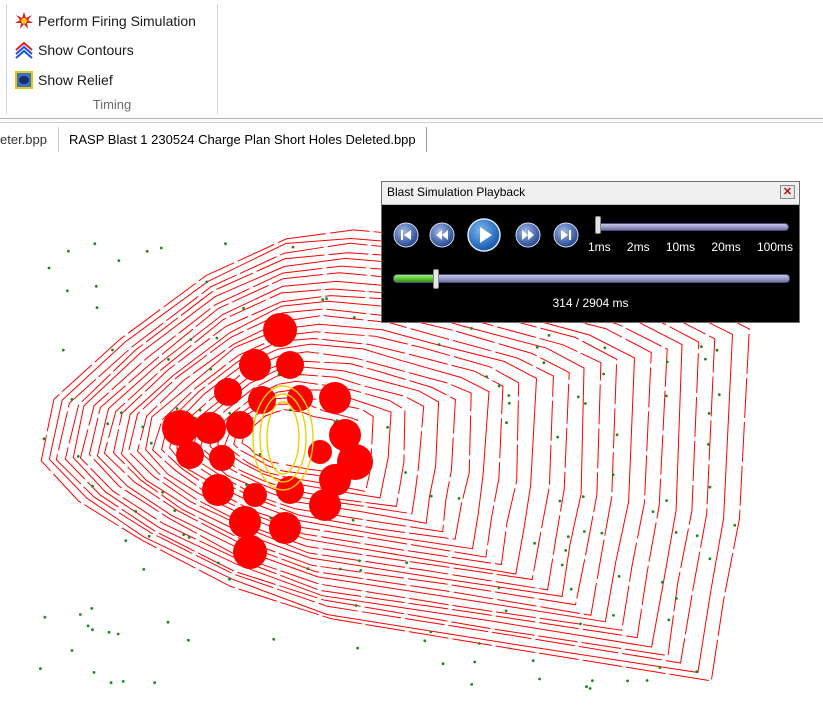 The height and width of the screenshot is (714, 823). Describe the element at coordinates (590, 303) in the screenshot. I see `time-readout: 314 / 2904 ms` at that location.